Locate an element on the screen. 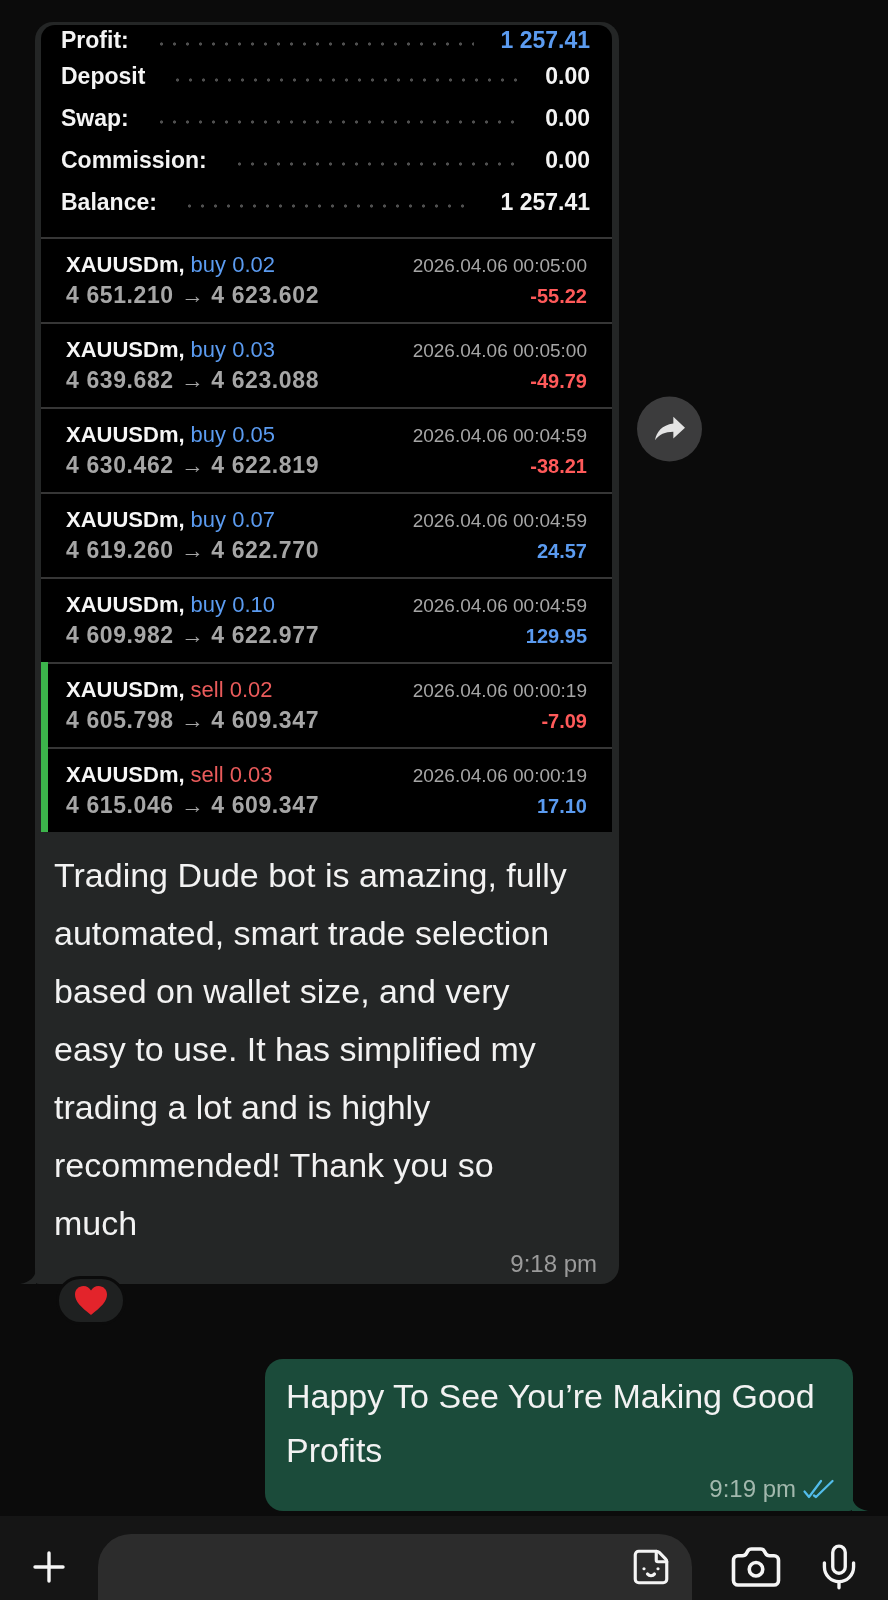 This screenshot has height=1600, width=888. message-text: Happy To See You’re Making Good Profits is located at coordinates (551, 1423).